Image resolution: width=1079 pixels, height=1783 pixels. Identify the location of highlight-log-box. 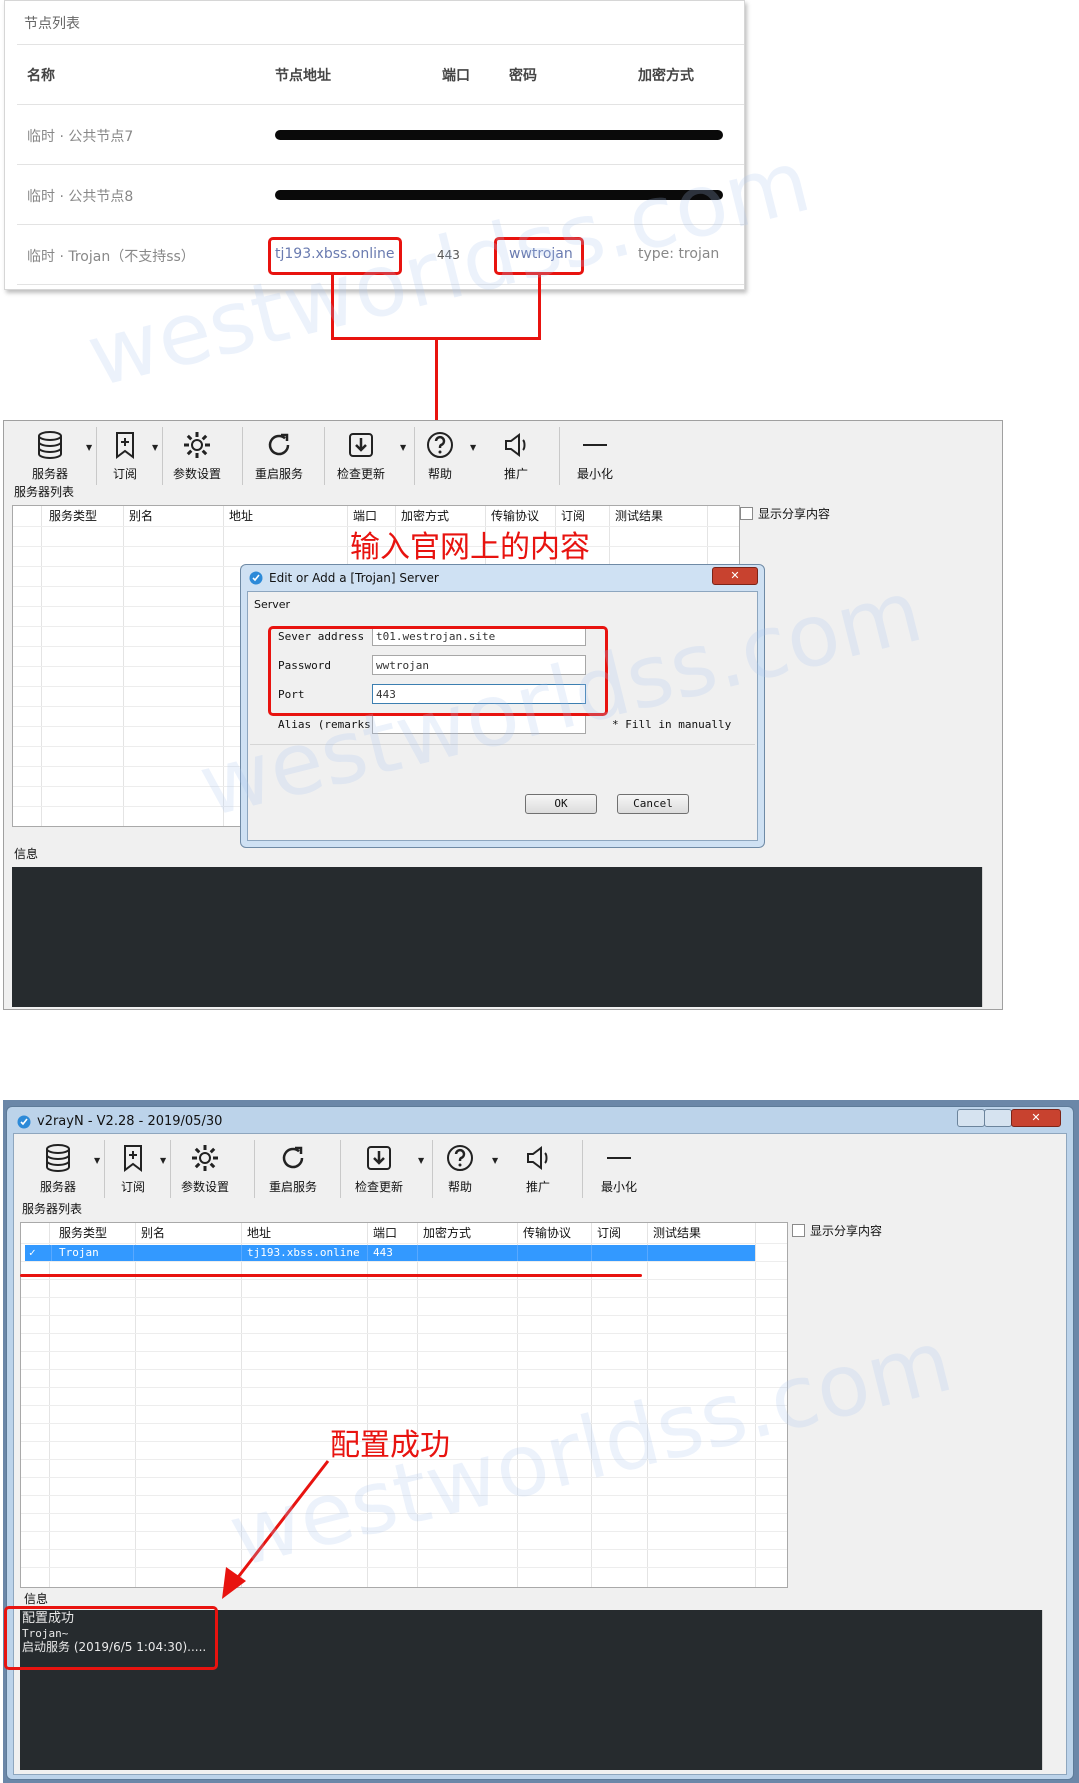
(111, 1638).